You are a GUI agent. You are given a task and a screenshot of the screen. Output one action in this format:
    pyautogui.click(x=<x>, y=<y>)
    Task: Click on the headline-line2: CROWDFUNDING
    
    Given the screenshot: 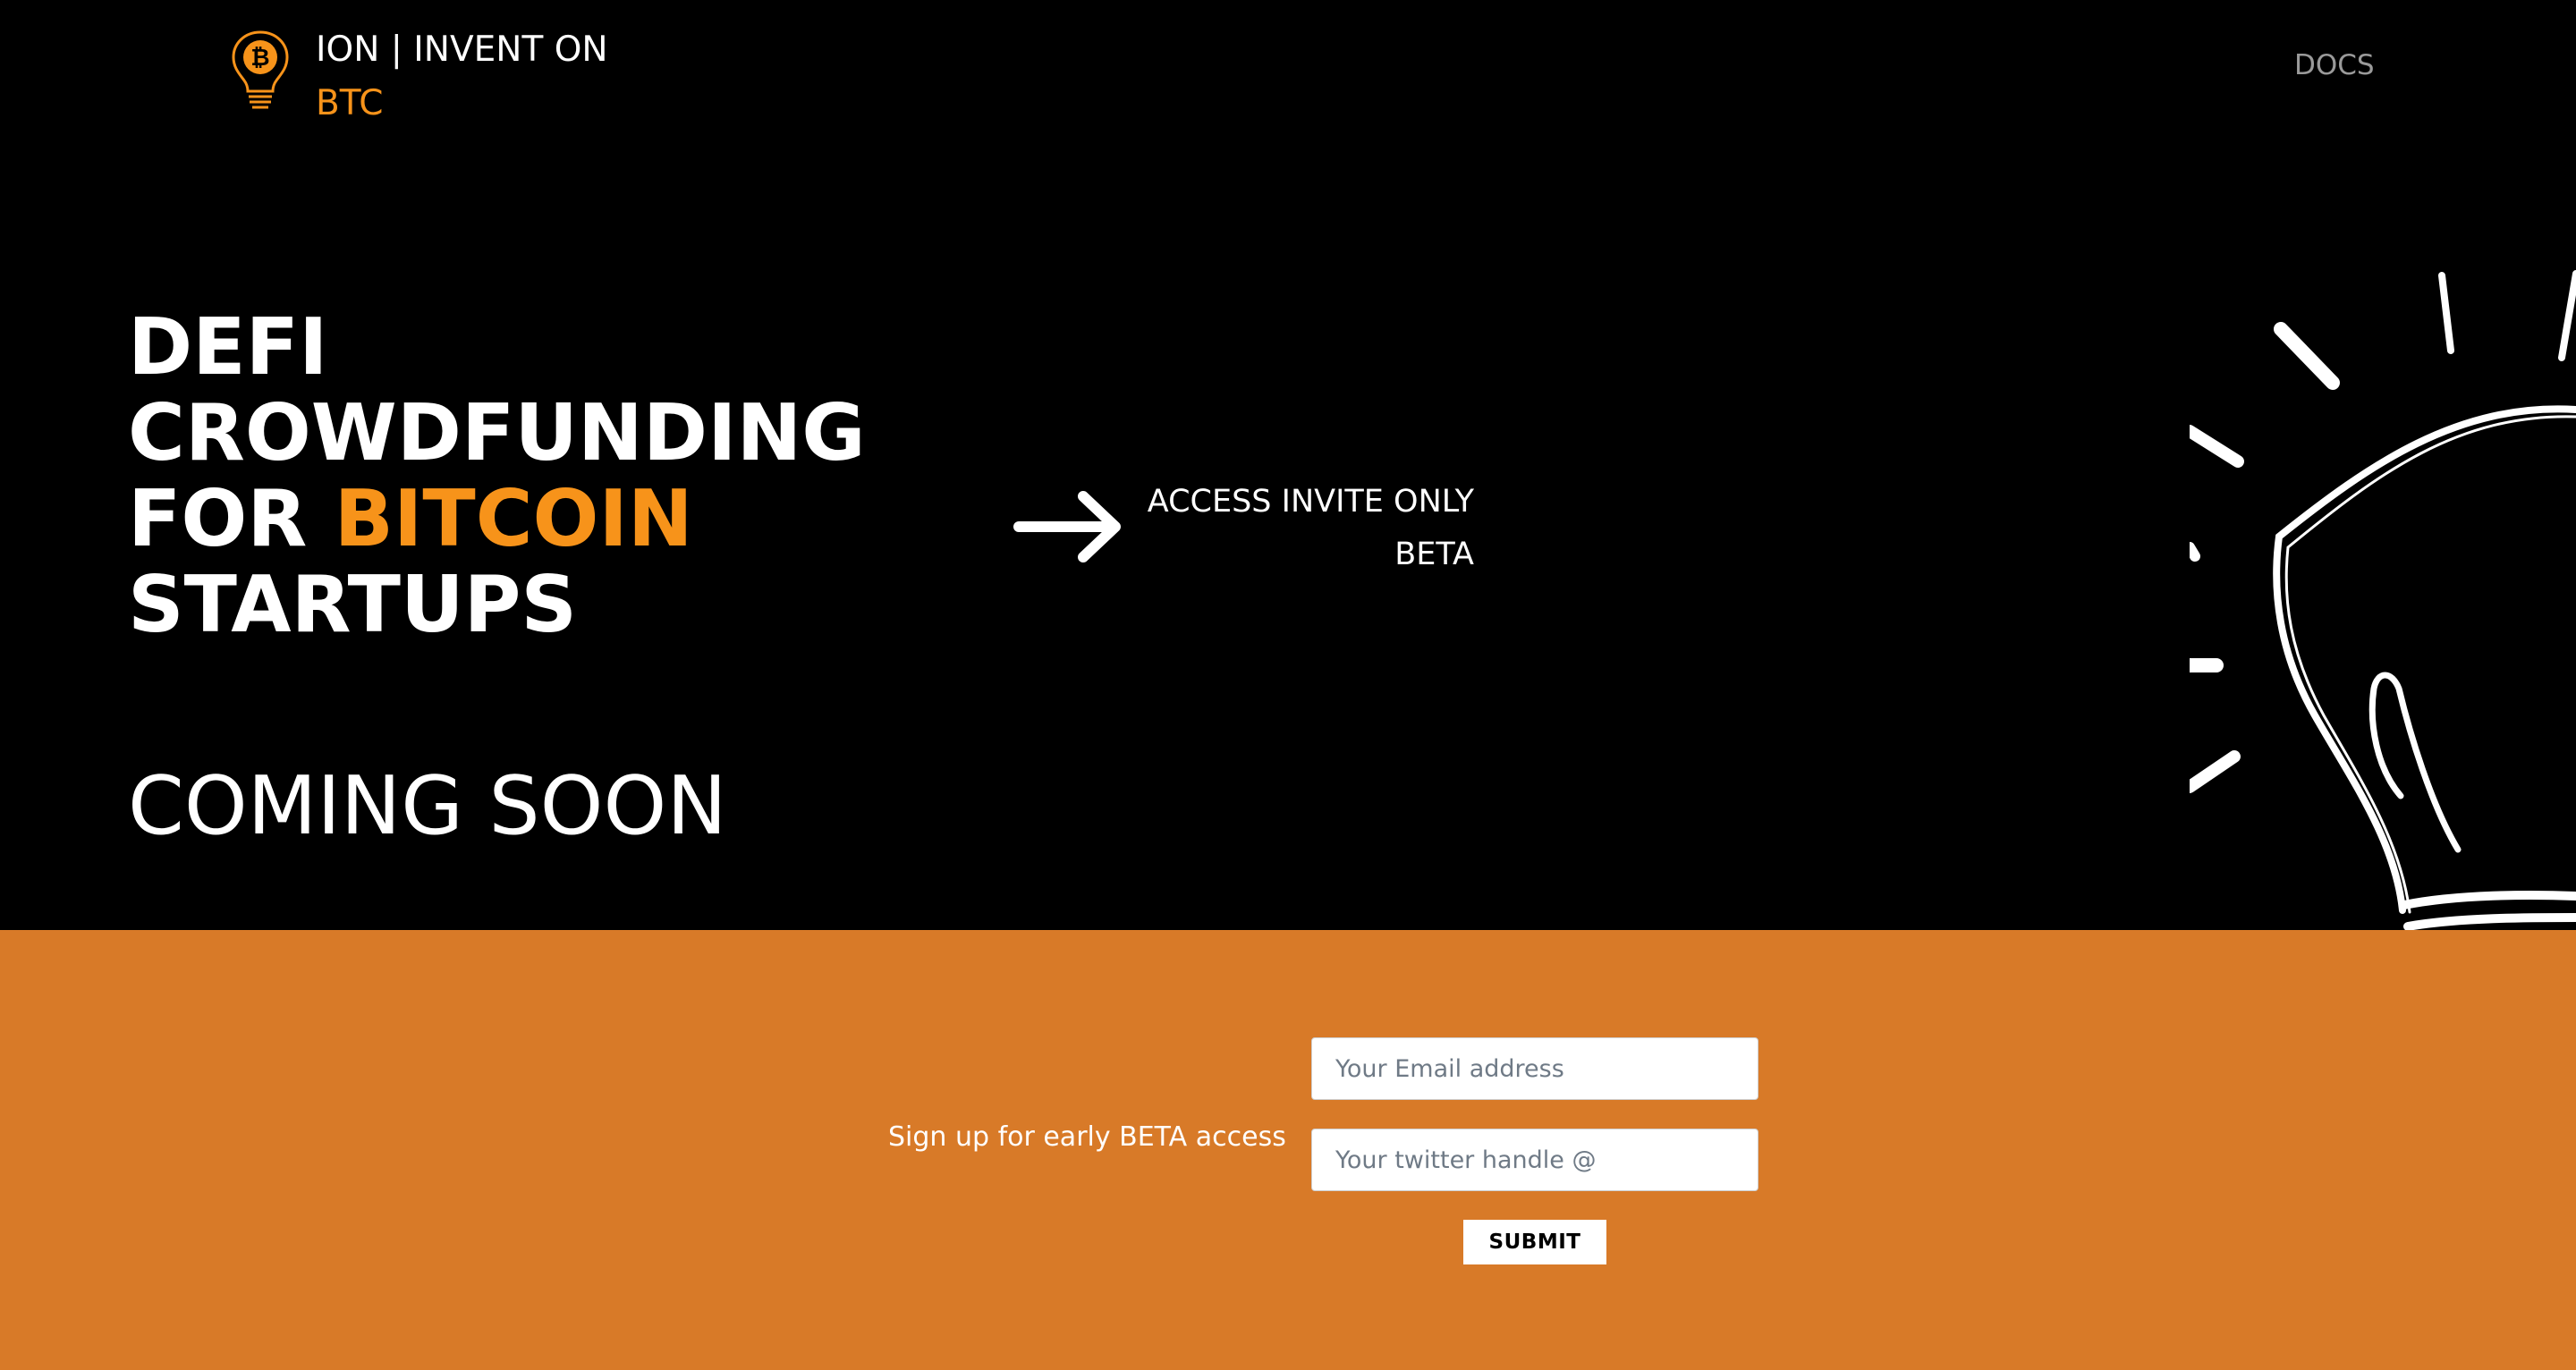 What is the action you would take?
    pyautogui.click(x=497, y=432)
    